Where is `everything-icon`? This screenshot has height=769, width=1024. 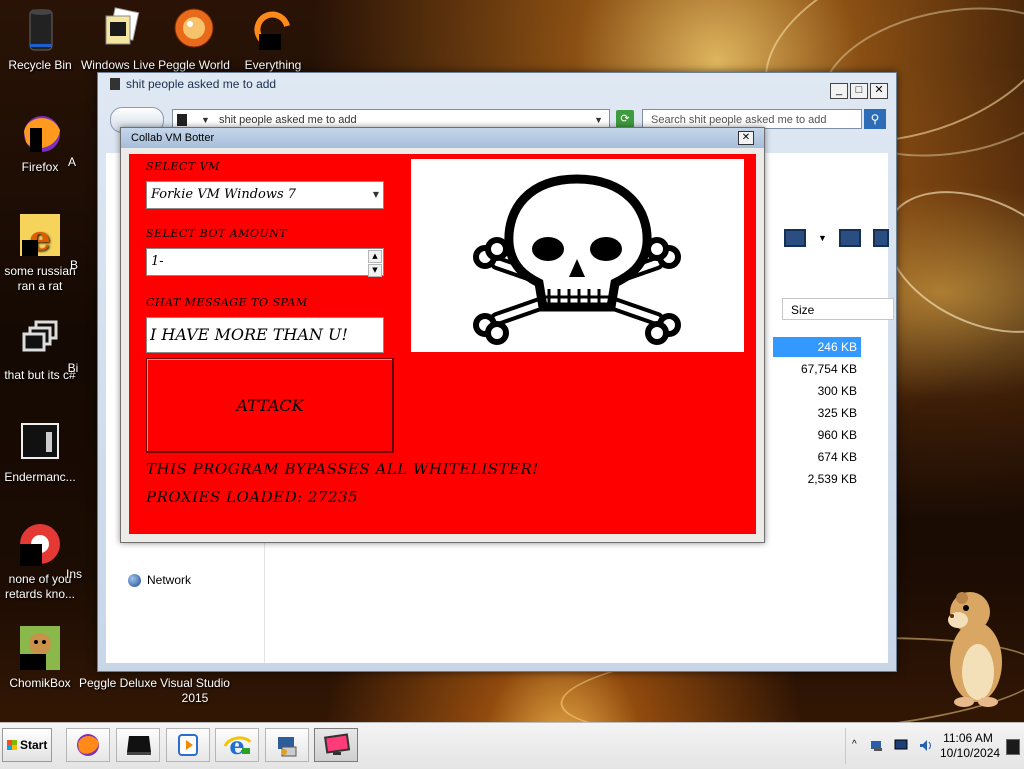
everything-icon is located at coordinates (273, 30).